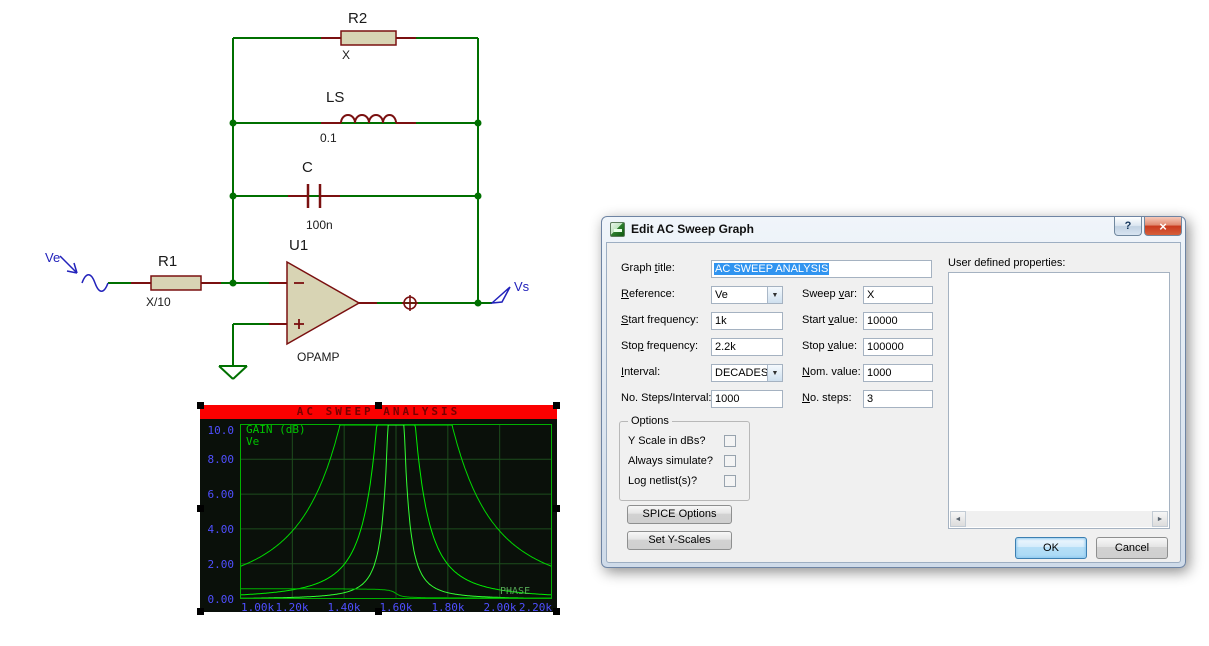 Image resolution: width=1209 pixels, height=646 pixels. I want to click on resistor-r2, so click(368, 38).